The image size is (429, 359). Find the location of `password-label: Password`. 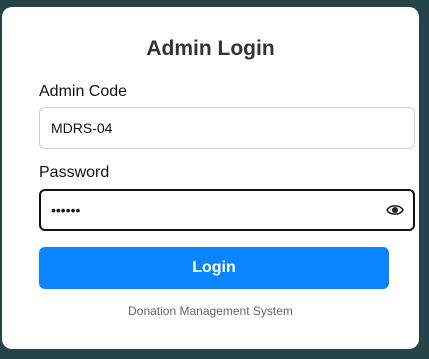

password-label: Password is located at coordinates (74, 172).